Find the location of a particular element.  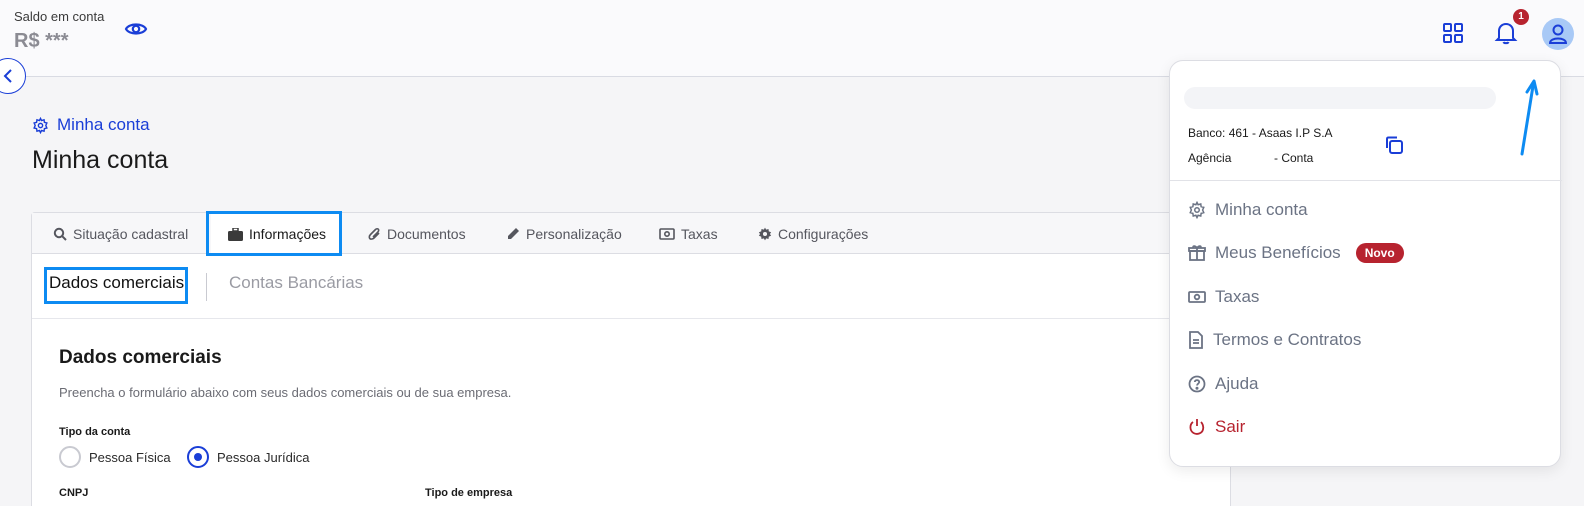

menu-item-label: Taxas is located at coordinates (1237, 296).